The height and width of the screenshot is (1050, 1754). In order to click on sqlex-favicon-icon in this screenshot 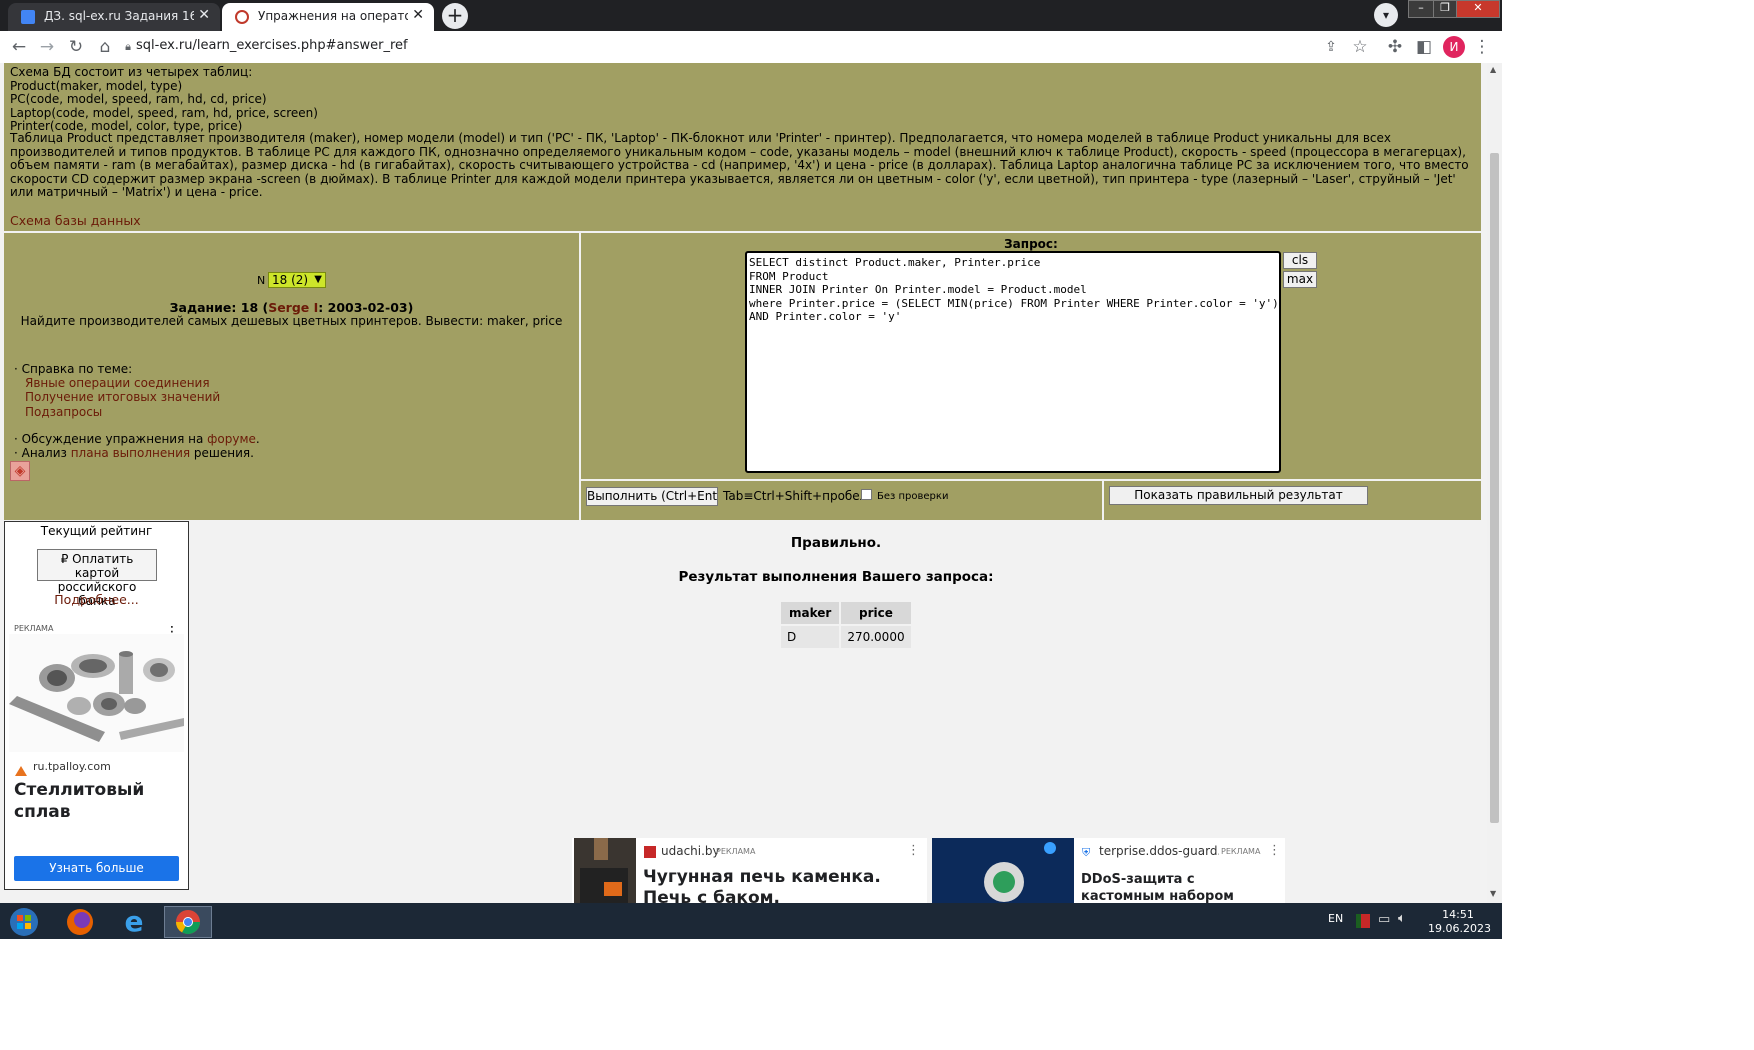, I will do `click(242, 17)`.